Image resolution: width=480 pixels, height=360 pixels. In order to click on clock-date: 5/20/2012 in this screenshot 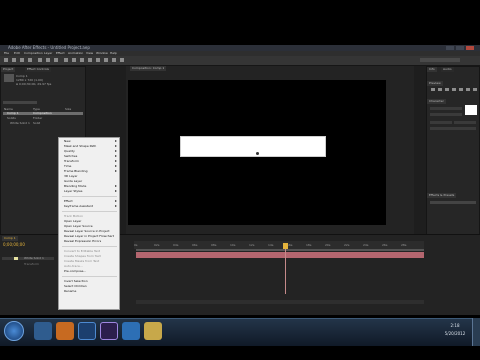, I will do `click(455, 333)`.